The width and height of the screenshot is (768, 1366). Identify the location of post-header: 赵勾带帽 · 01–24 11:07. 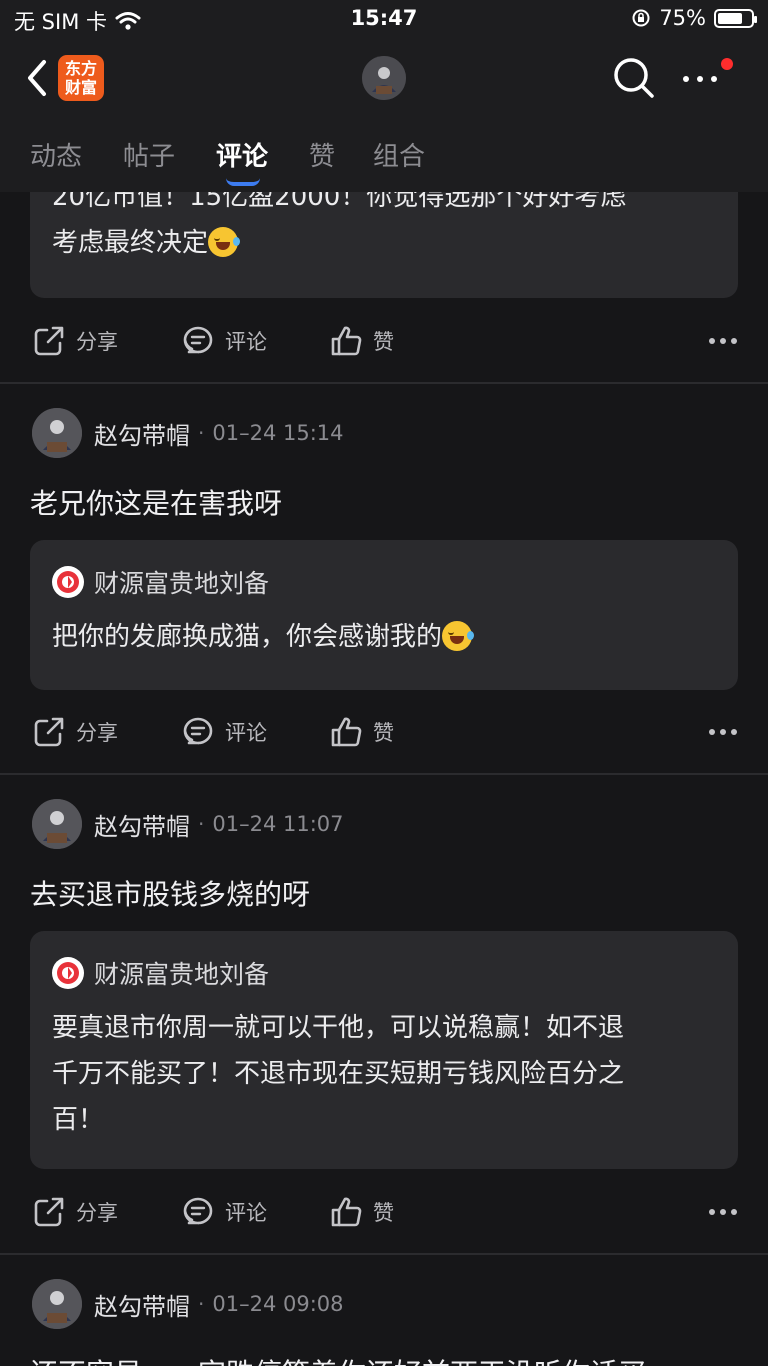
(188, 824).